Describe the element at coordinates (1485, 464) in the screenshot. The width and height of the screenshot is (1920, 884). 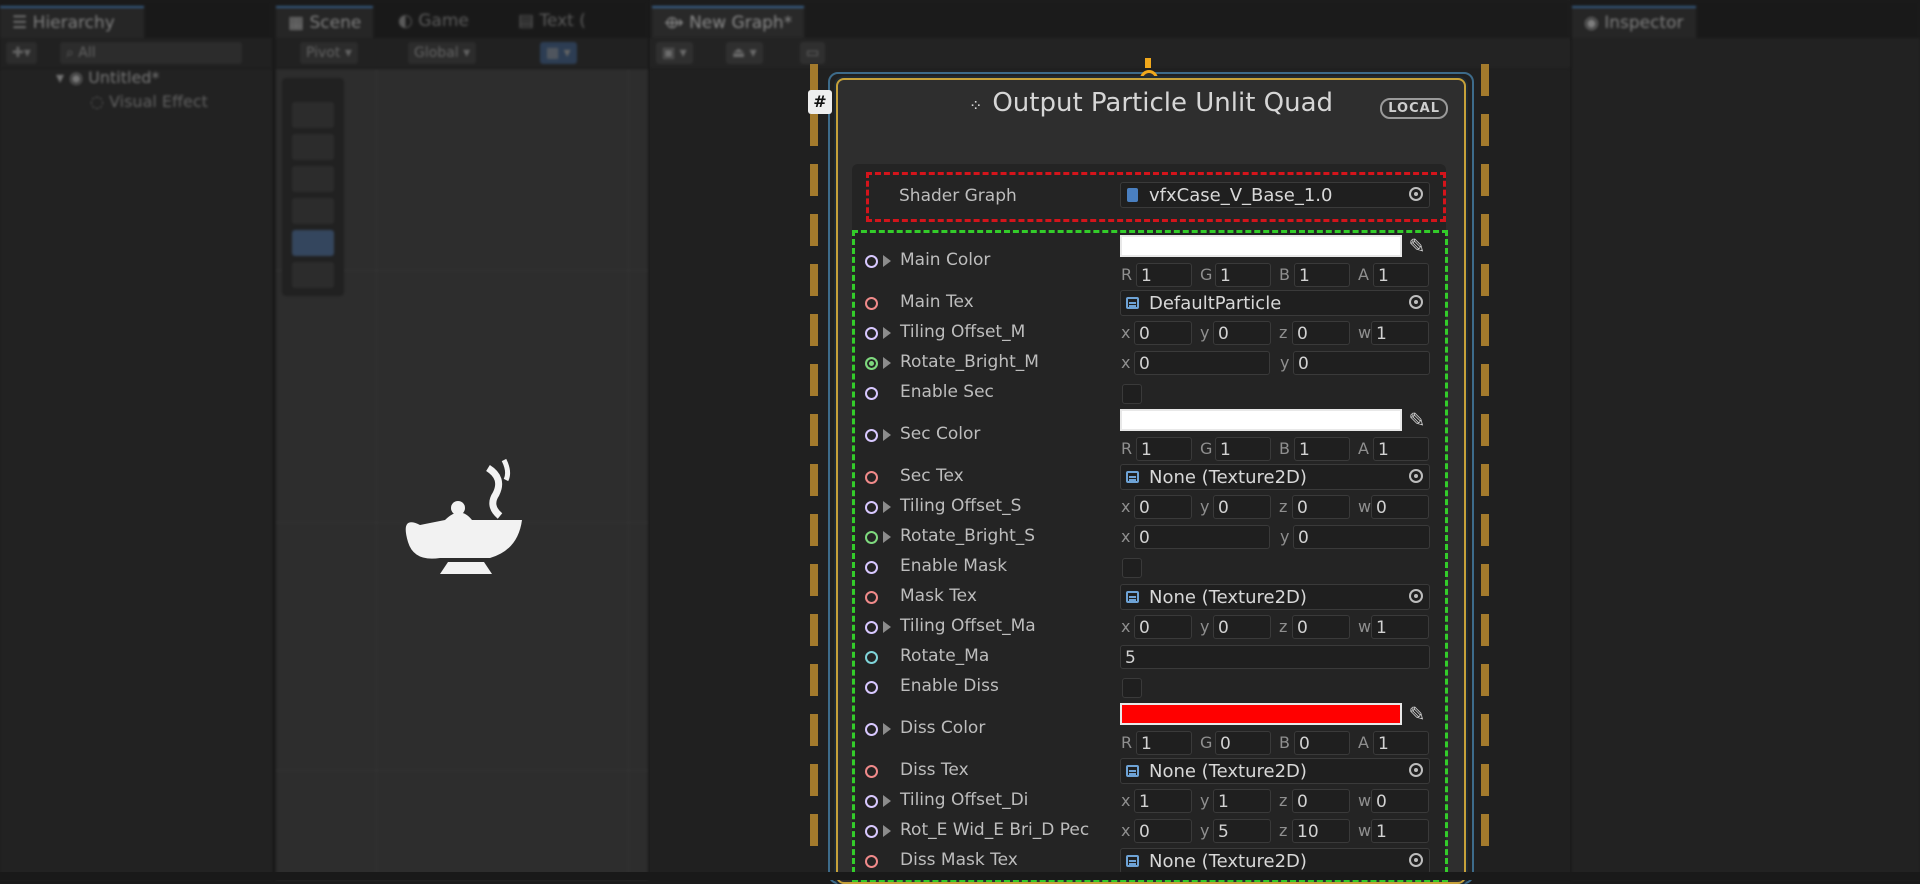
I see `flow-edge-right` at that location.